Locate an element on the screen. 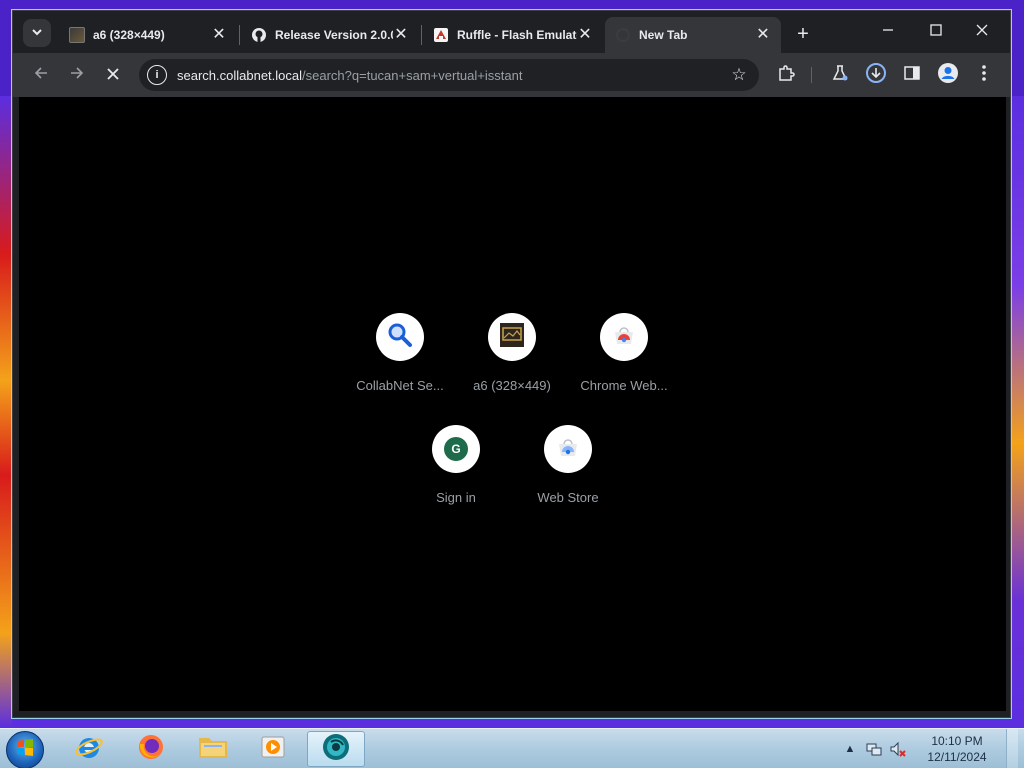 This screenshot has width=1024, height=768. puzzle-piece-icon is located at coordinates (786, 75).